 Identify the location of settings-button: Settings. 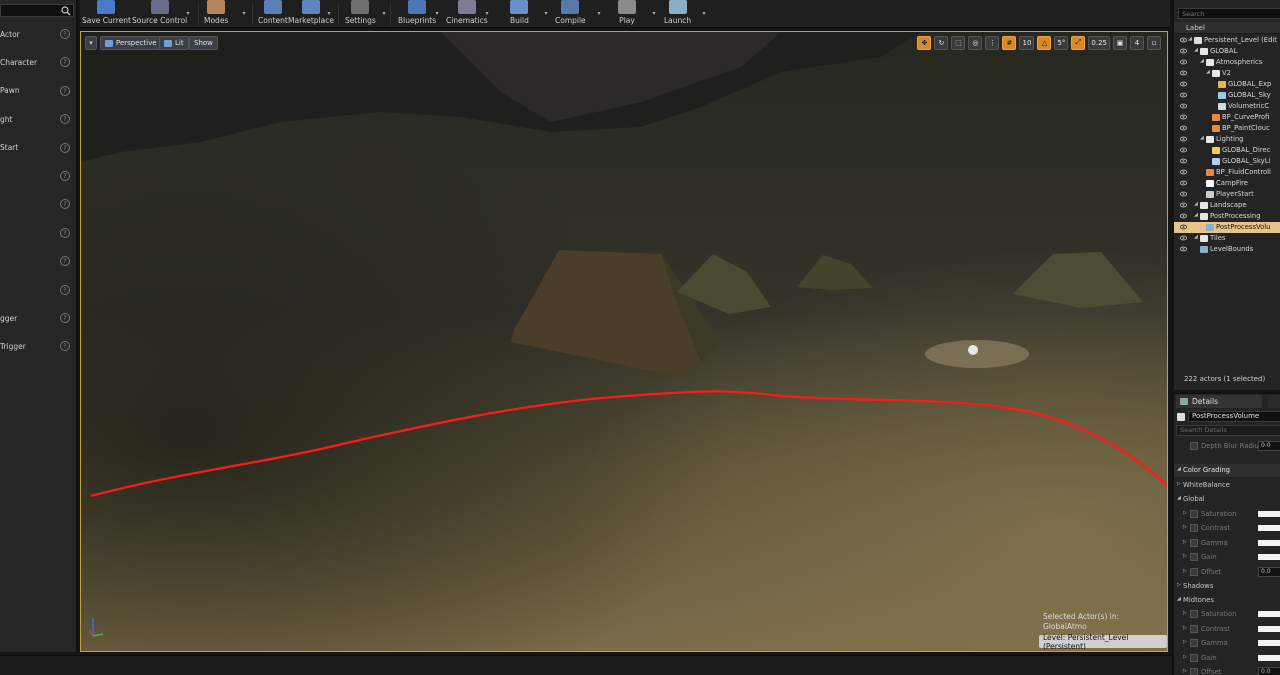
(360, 14).